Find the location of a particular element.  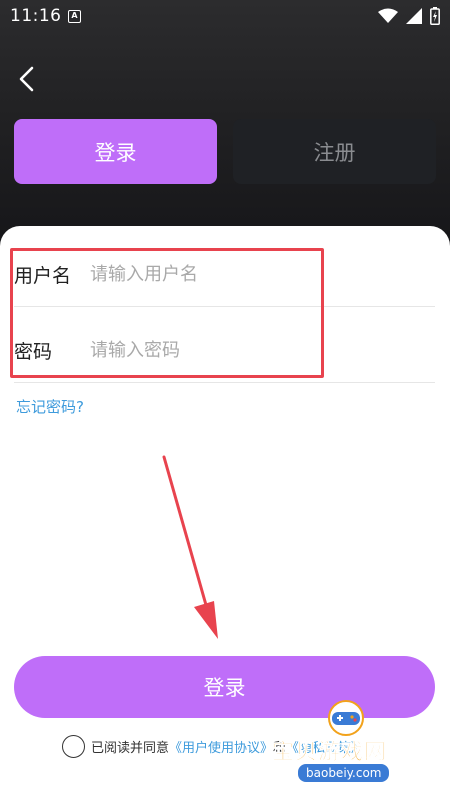

watermark: 宝贝游戏网 baobeiy.com is located at coordinates (357, 747).